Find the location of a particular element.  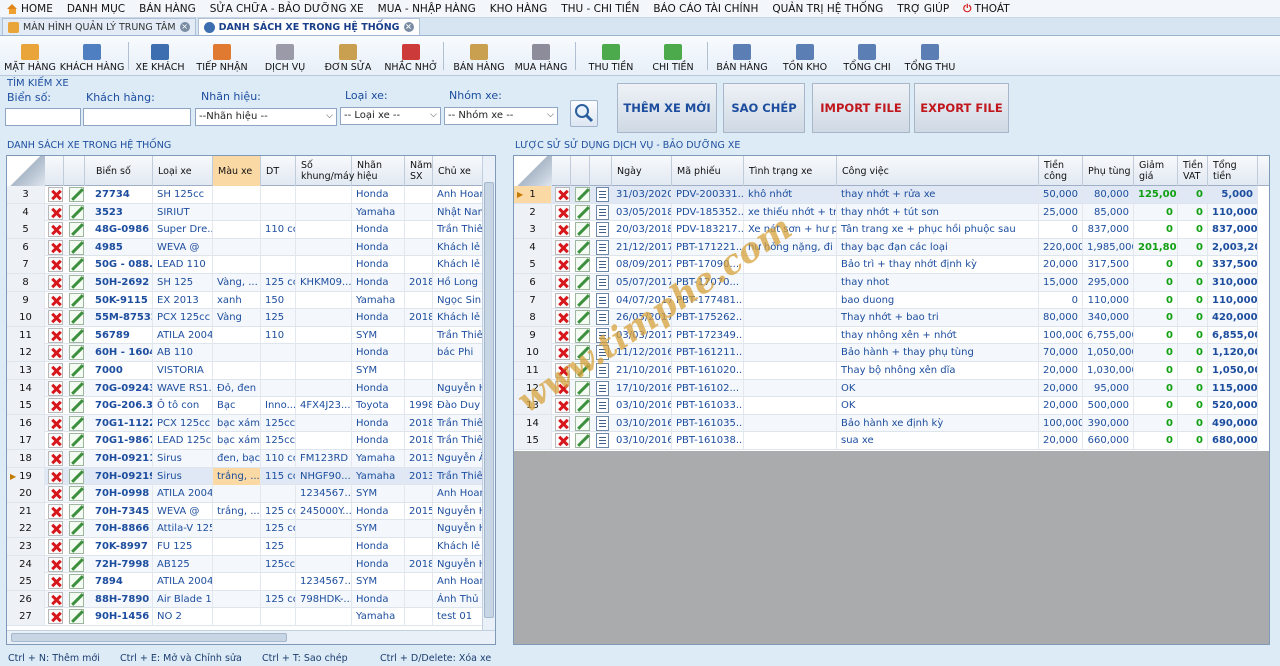

toolbar-money-out-button: CHI TIỀN is located at coordinates (673, 56).